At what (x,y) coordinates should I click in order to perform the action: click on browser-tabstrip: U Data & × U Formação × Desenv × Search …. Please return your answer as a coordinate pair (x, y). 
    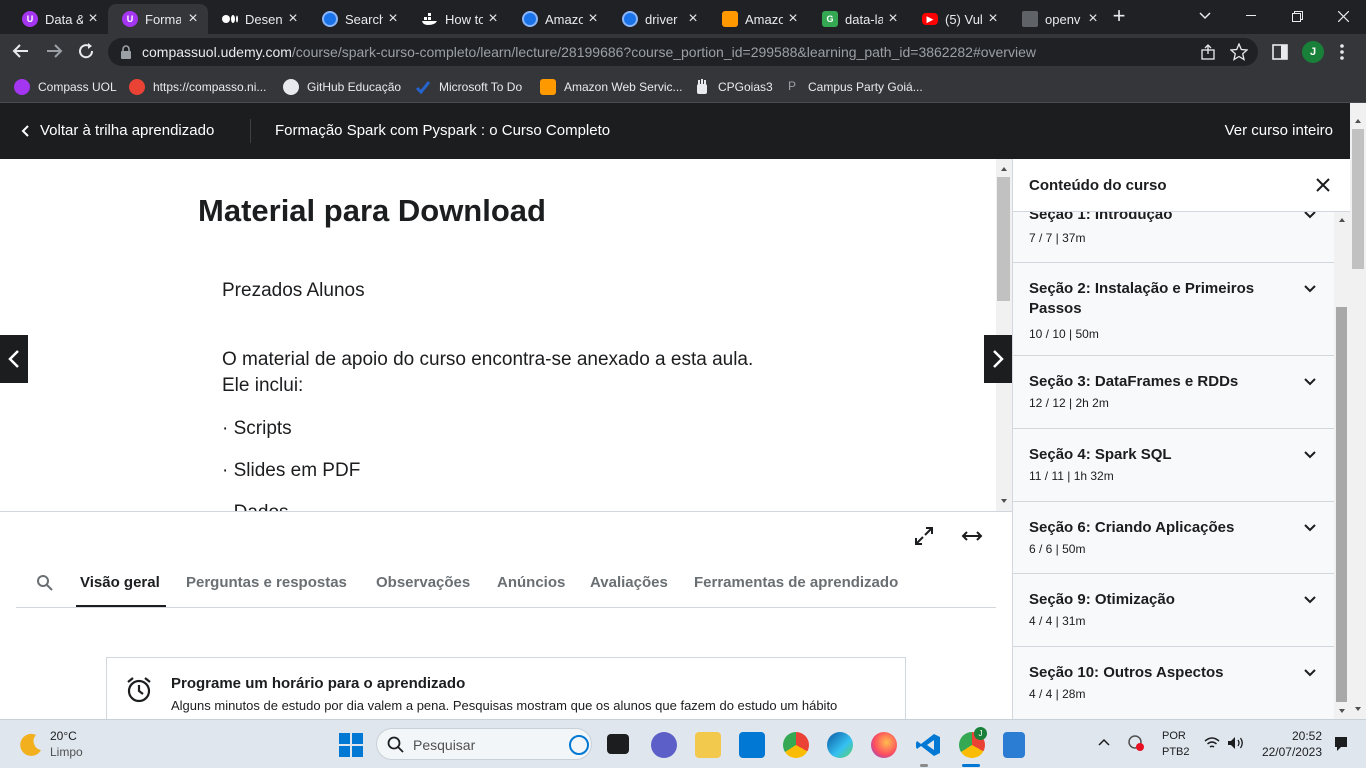
    Looking at the image, I should click on (683, 17).